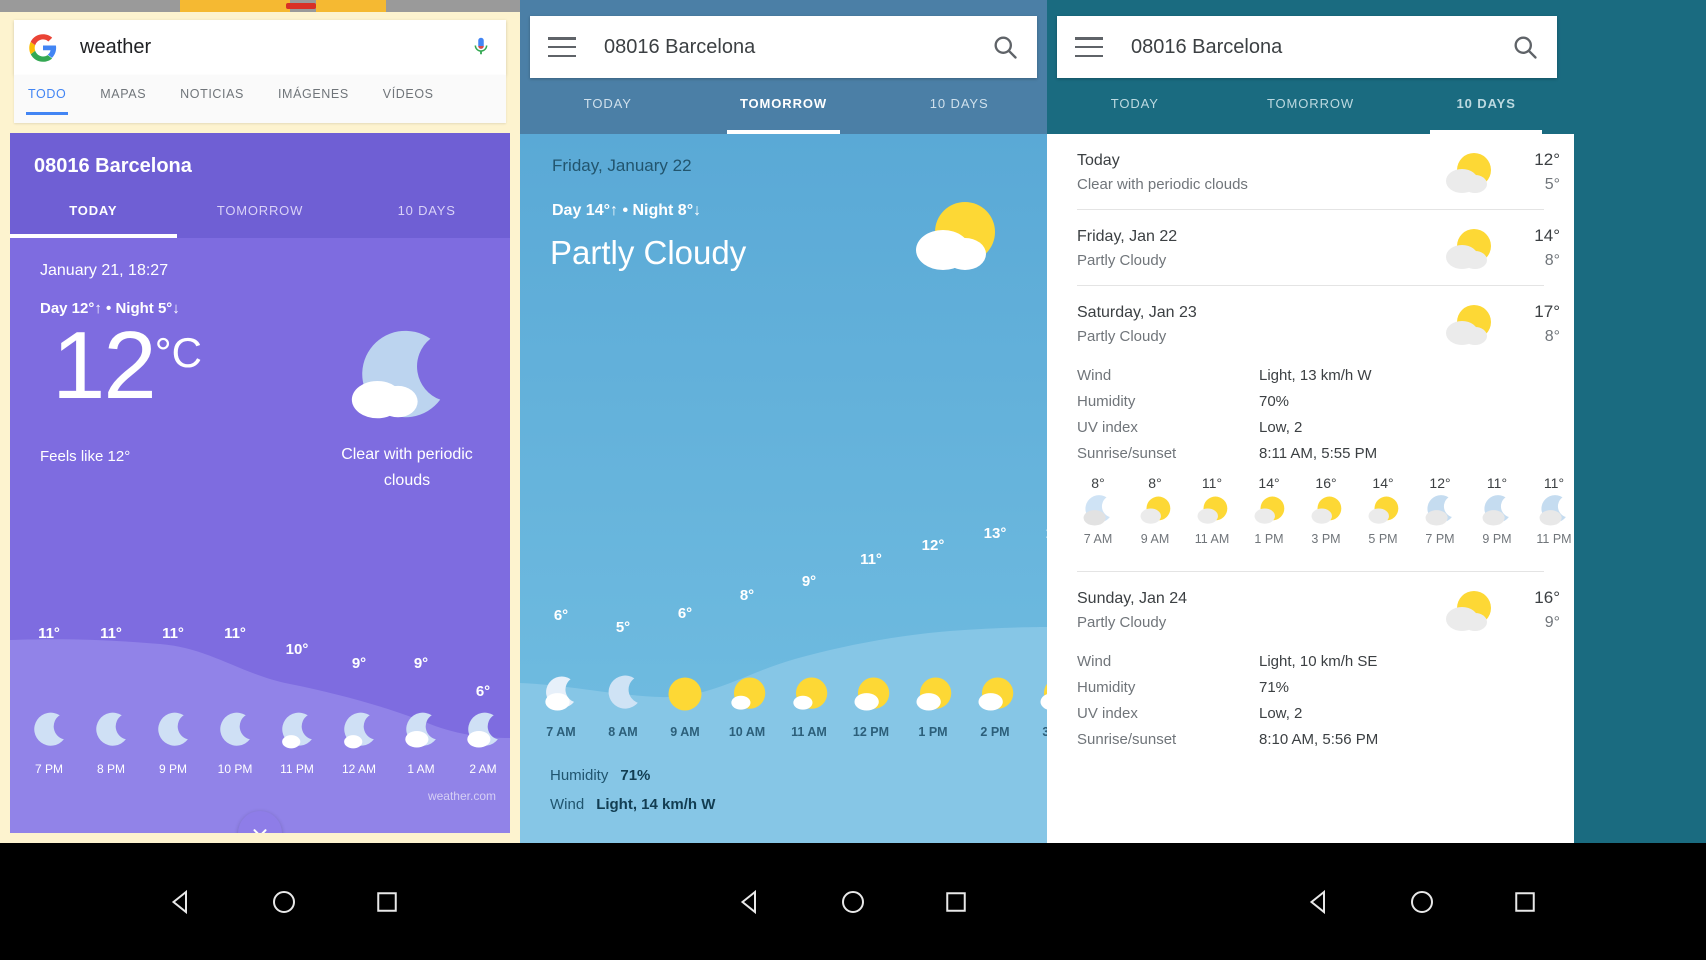 The width and height of the screenshot is (1706, 960). Describe the element at coordinates (297, 769) in the screenshot. I see `hour-label: 11 PM` at that location.